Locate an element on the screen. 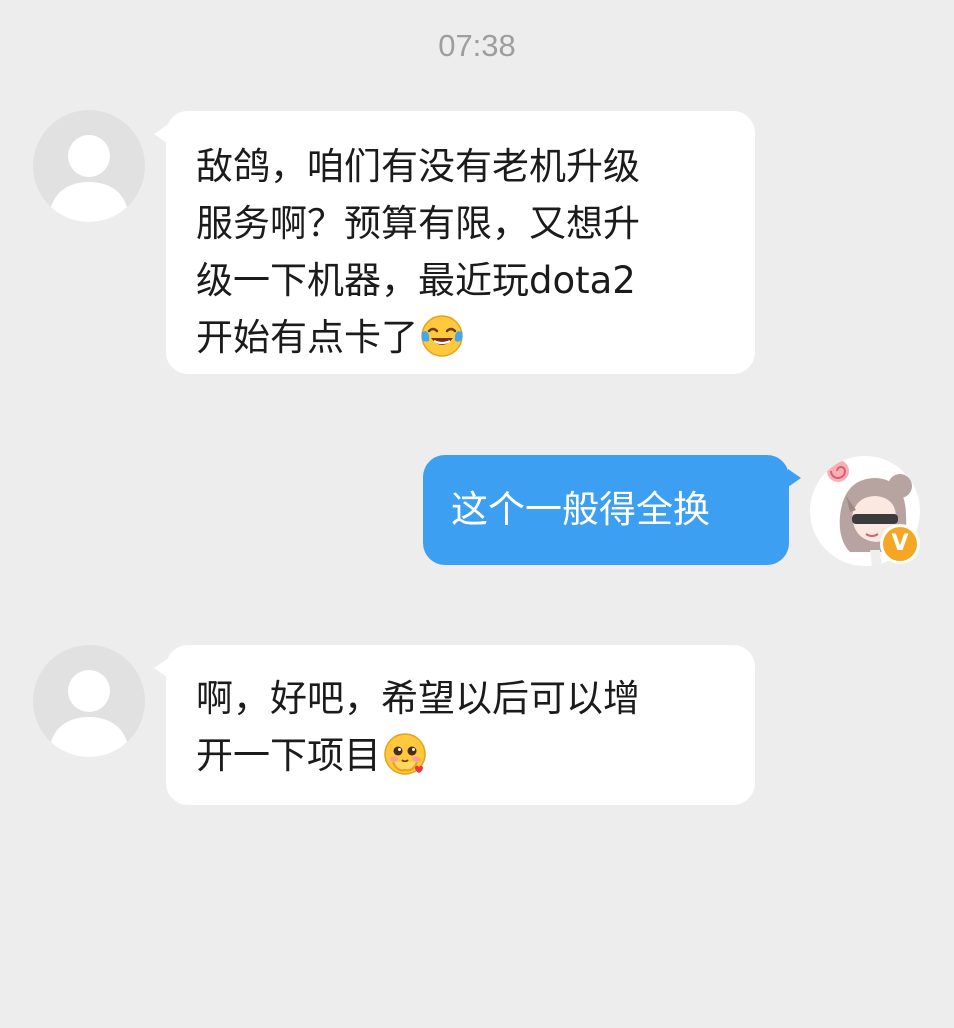  verified-badge: V is located at coordinates (900, 544).